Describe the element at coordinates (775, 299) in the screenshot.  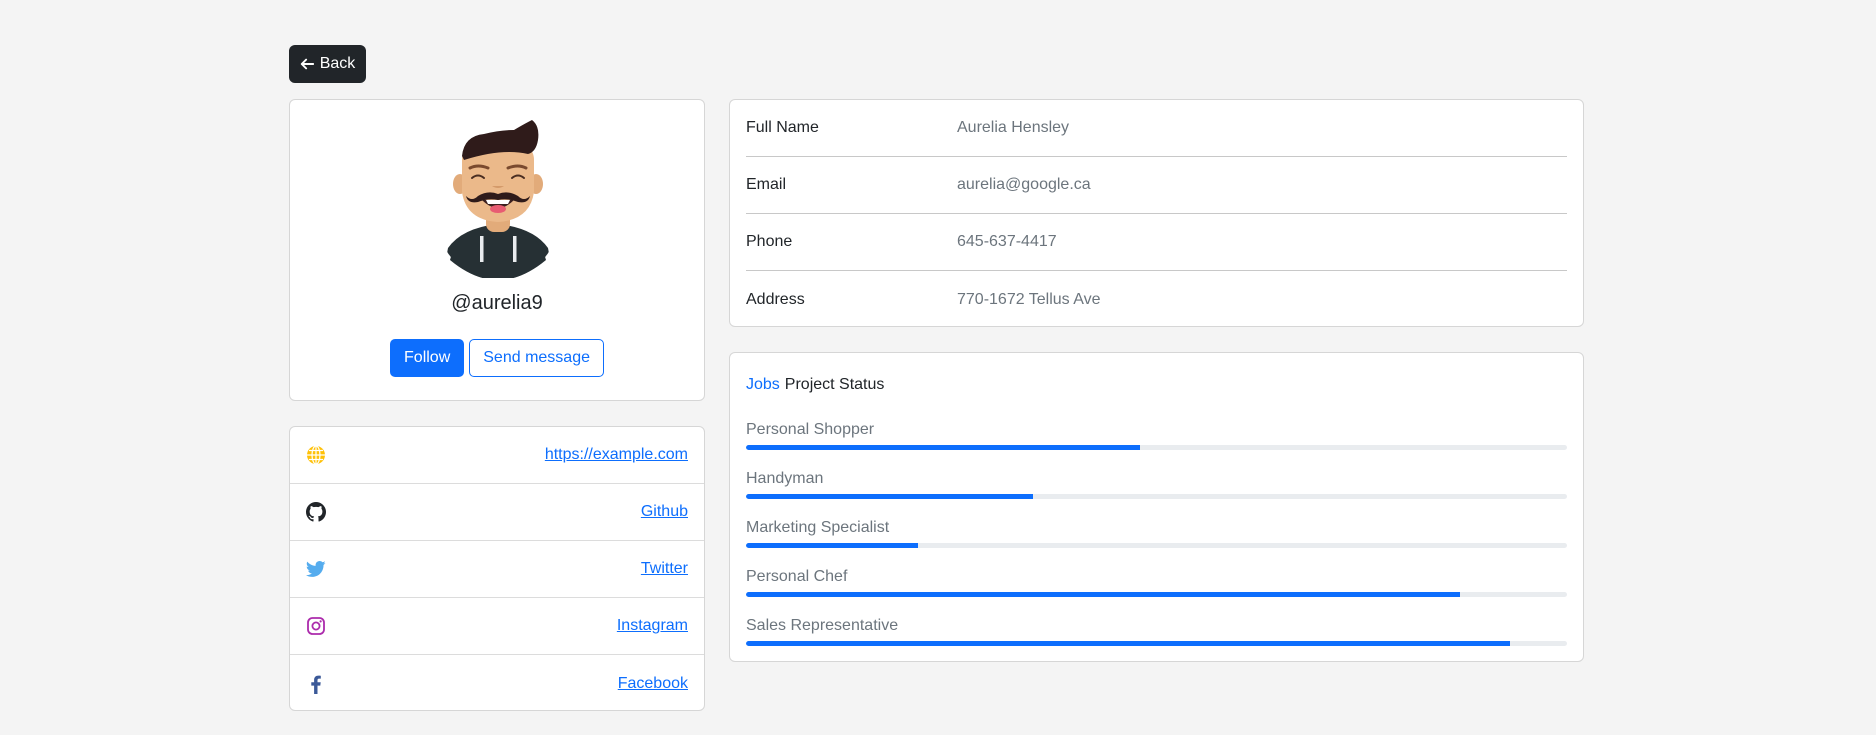
I see `detail-label: Address` at that location.